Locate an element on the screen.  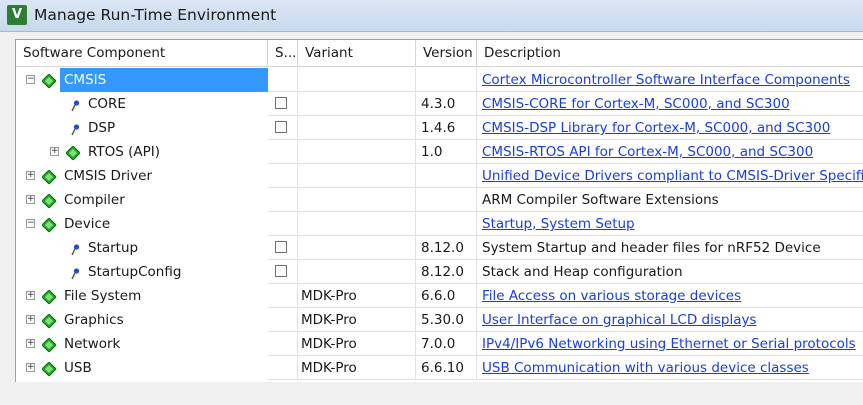
component-cell: + File System is located at coordinates (142, 296).